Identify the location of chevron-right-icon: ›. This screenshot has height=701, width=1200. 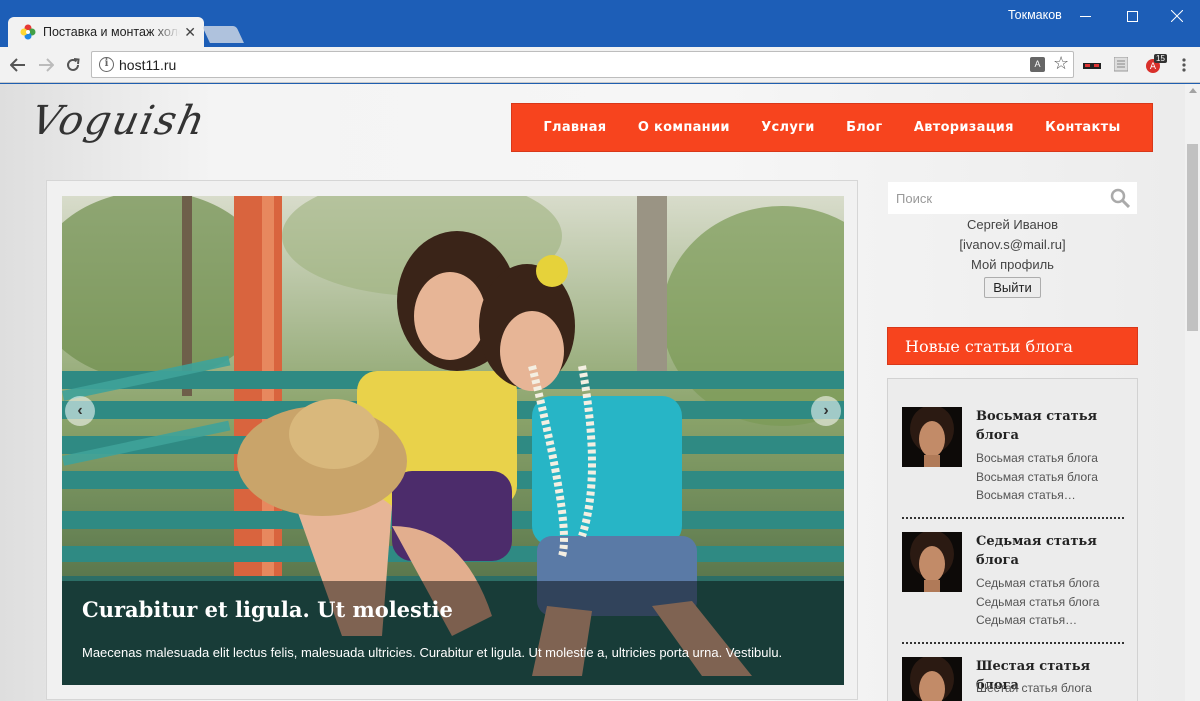
(826, 410).